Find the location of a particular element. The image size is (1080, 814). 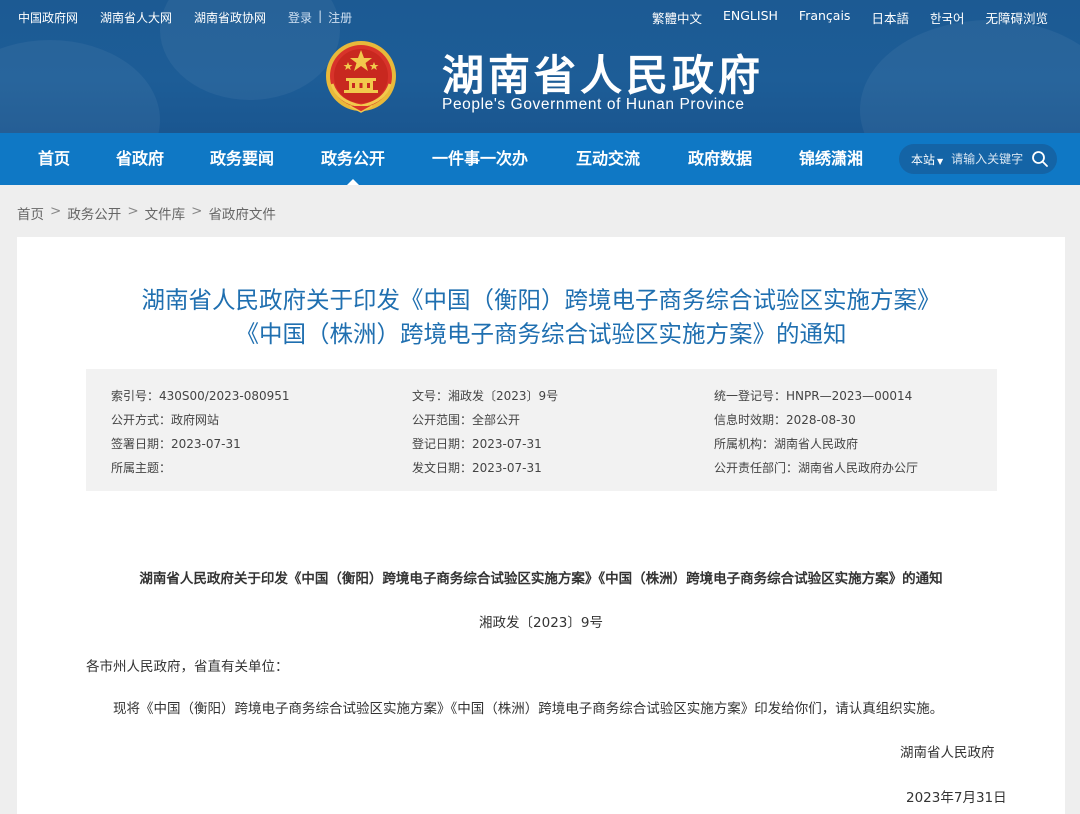

site-title: 湖南省人民政府 is located at coordinates (603, 75).